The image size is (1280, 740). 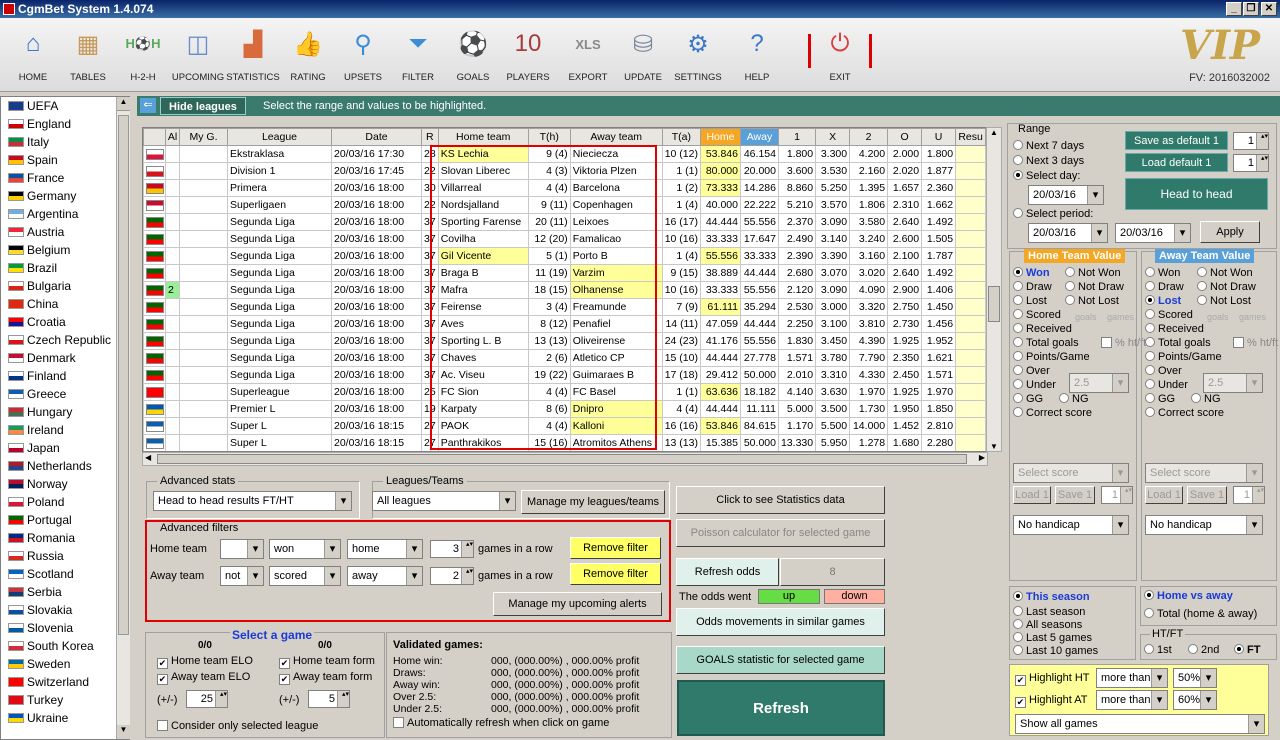 What do you see at coordinates (833, 137) in the screenshot?
I see `col-header-x: X` at bounding box center [833, 137].